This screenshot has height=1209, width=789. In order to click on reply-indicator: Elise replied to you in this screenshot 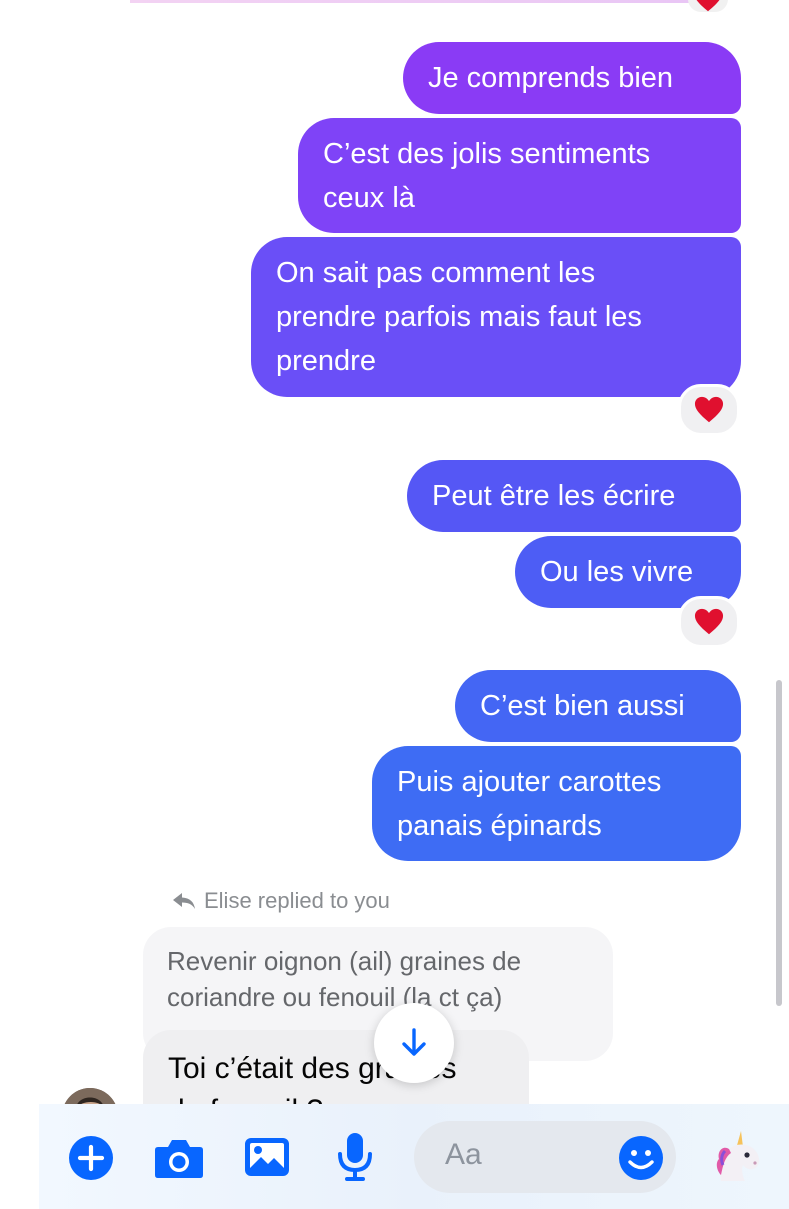, I will do `click(281, 901)`.